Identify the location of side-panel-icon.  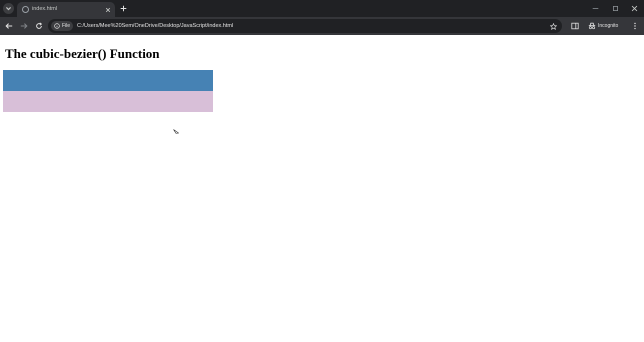
(575, 26).